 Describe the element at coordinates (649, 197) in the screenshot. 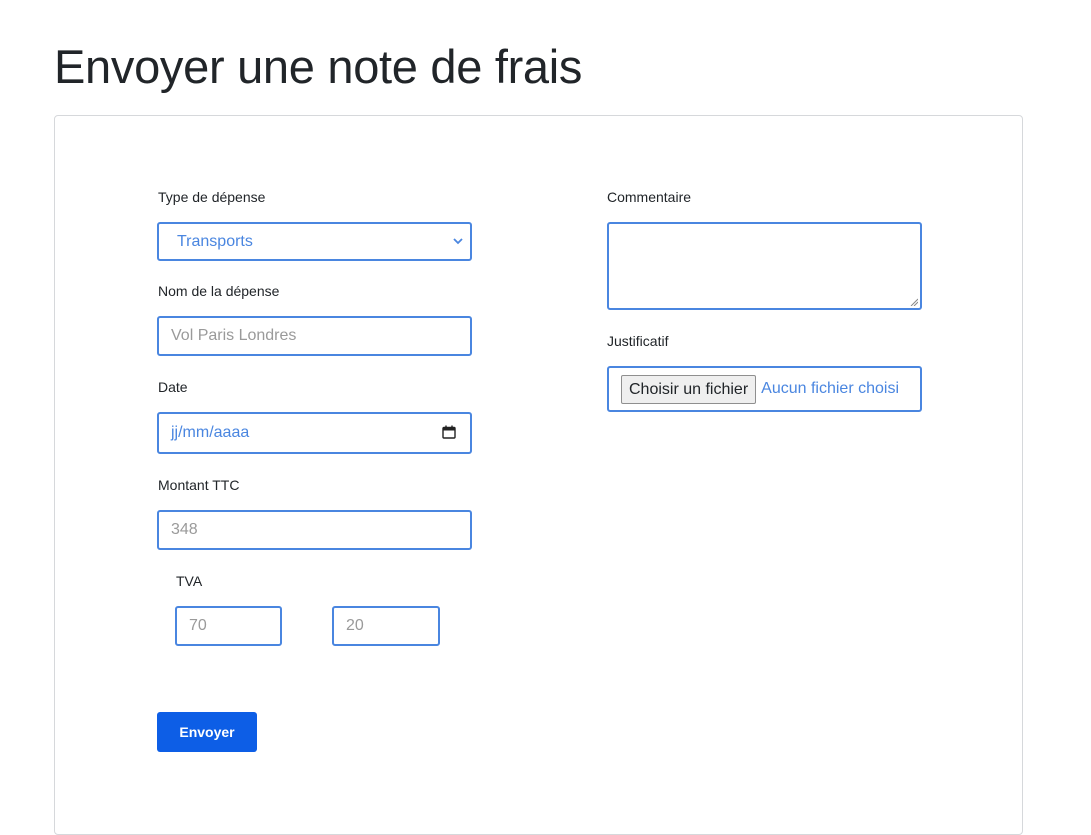

I see `commentaire-label: Commentaire` at that location.